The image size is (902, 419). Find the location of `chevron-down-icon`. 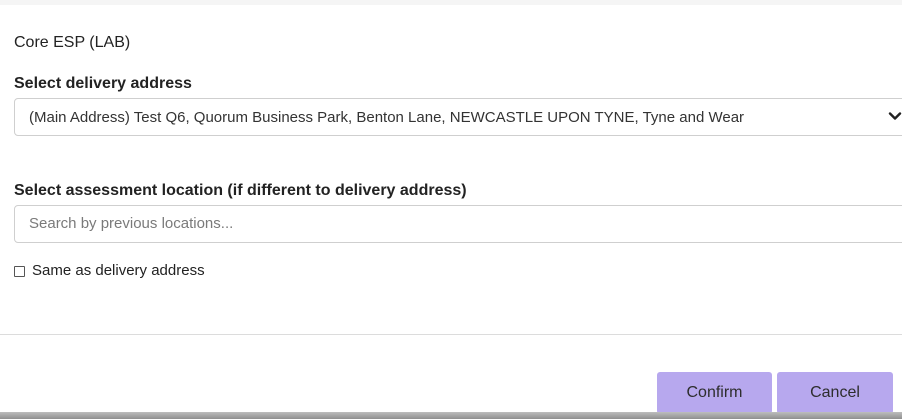

chevron-down-icon is located at coordinates (894, 116).